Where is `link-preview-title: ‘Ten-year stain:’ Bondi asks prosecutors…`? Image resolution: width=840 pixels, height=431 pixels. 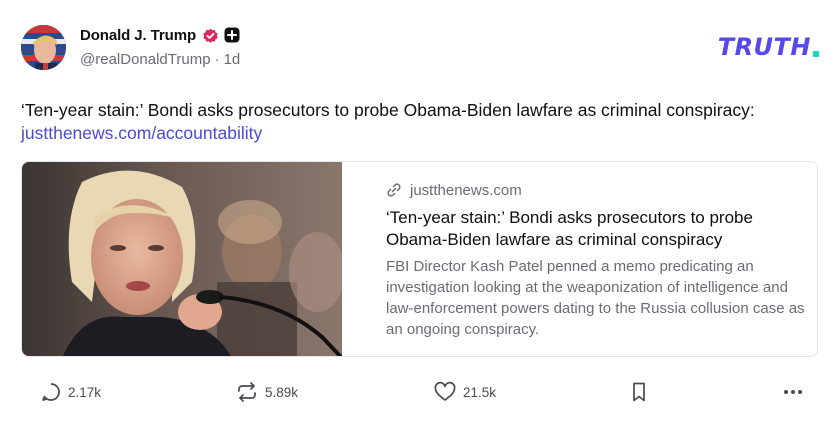
link-preview-title: ‘Ten-year stain:’ Bondi asks prosecutors… is located at coordinates (569, 228).